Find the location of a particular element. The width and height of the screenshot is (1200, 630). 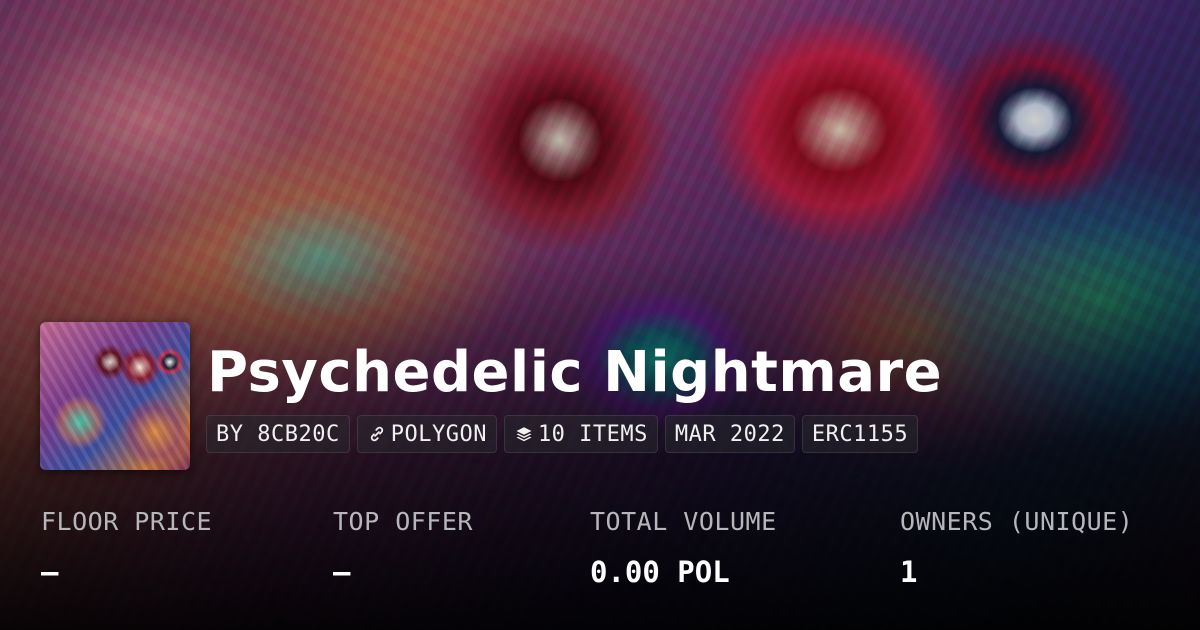

creator-label: BY 8CB20C is located at coordinates (278, 434).